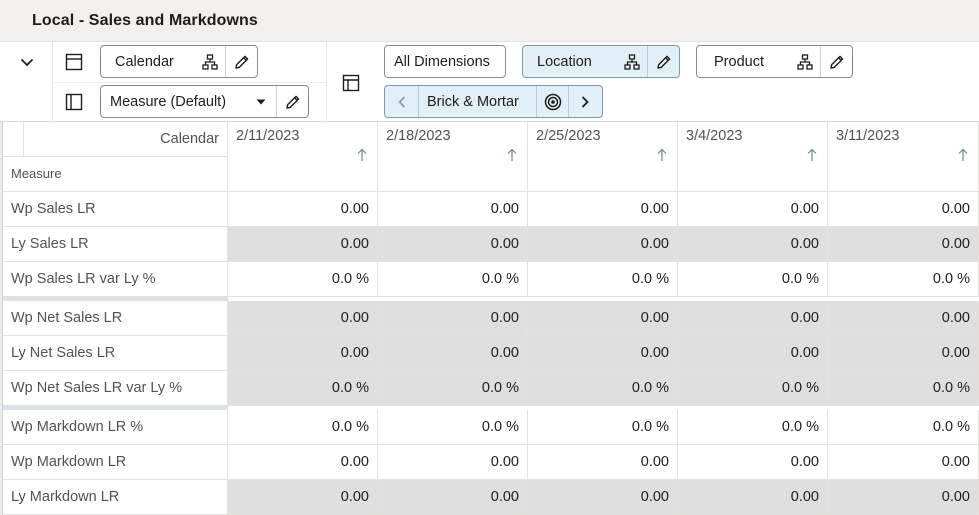 The width and height of the screenshot is (979, 515). I want to click on location-dimension-tile: Location, so click(601, 61).